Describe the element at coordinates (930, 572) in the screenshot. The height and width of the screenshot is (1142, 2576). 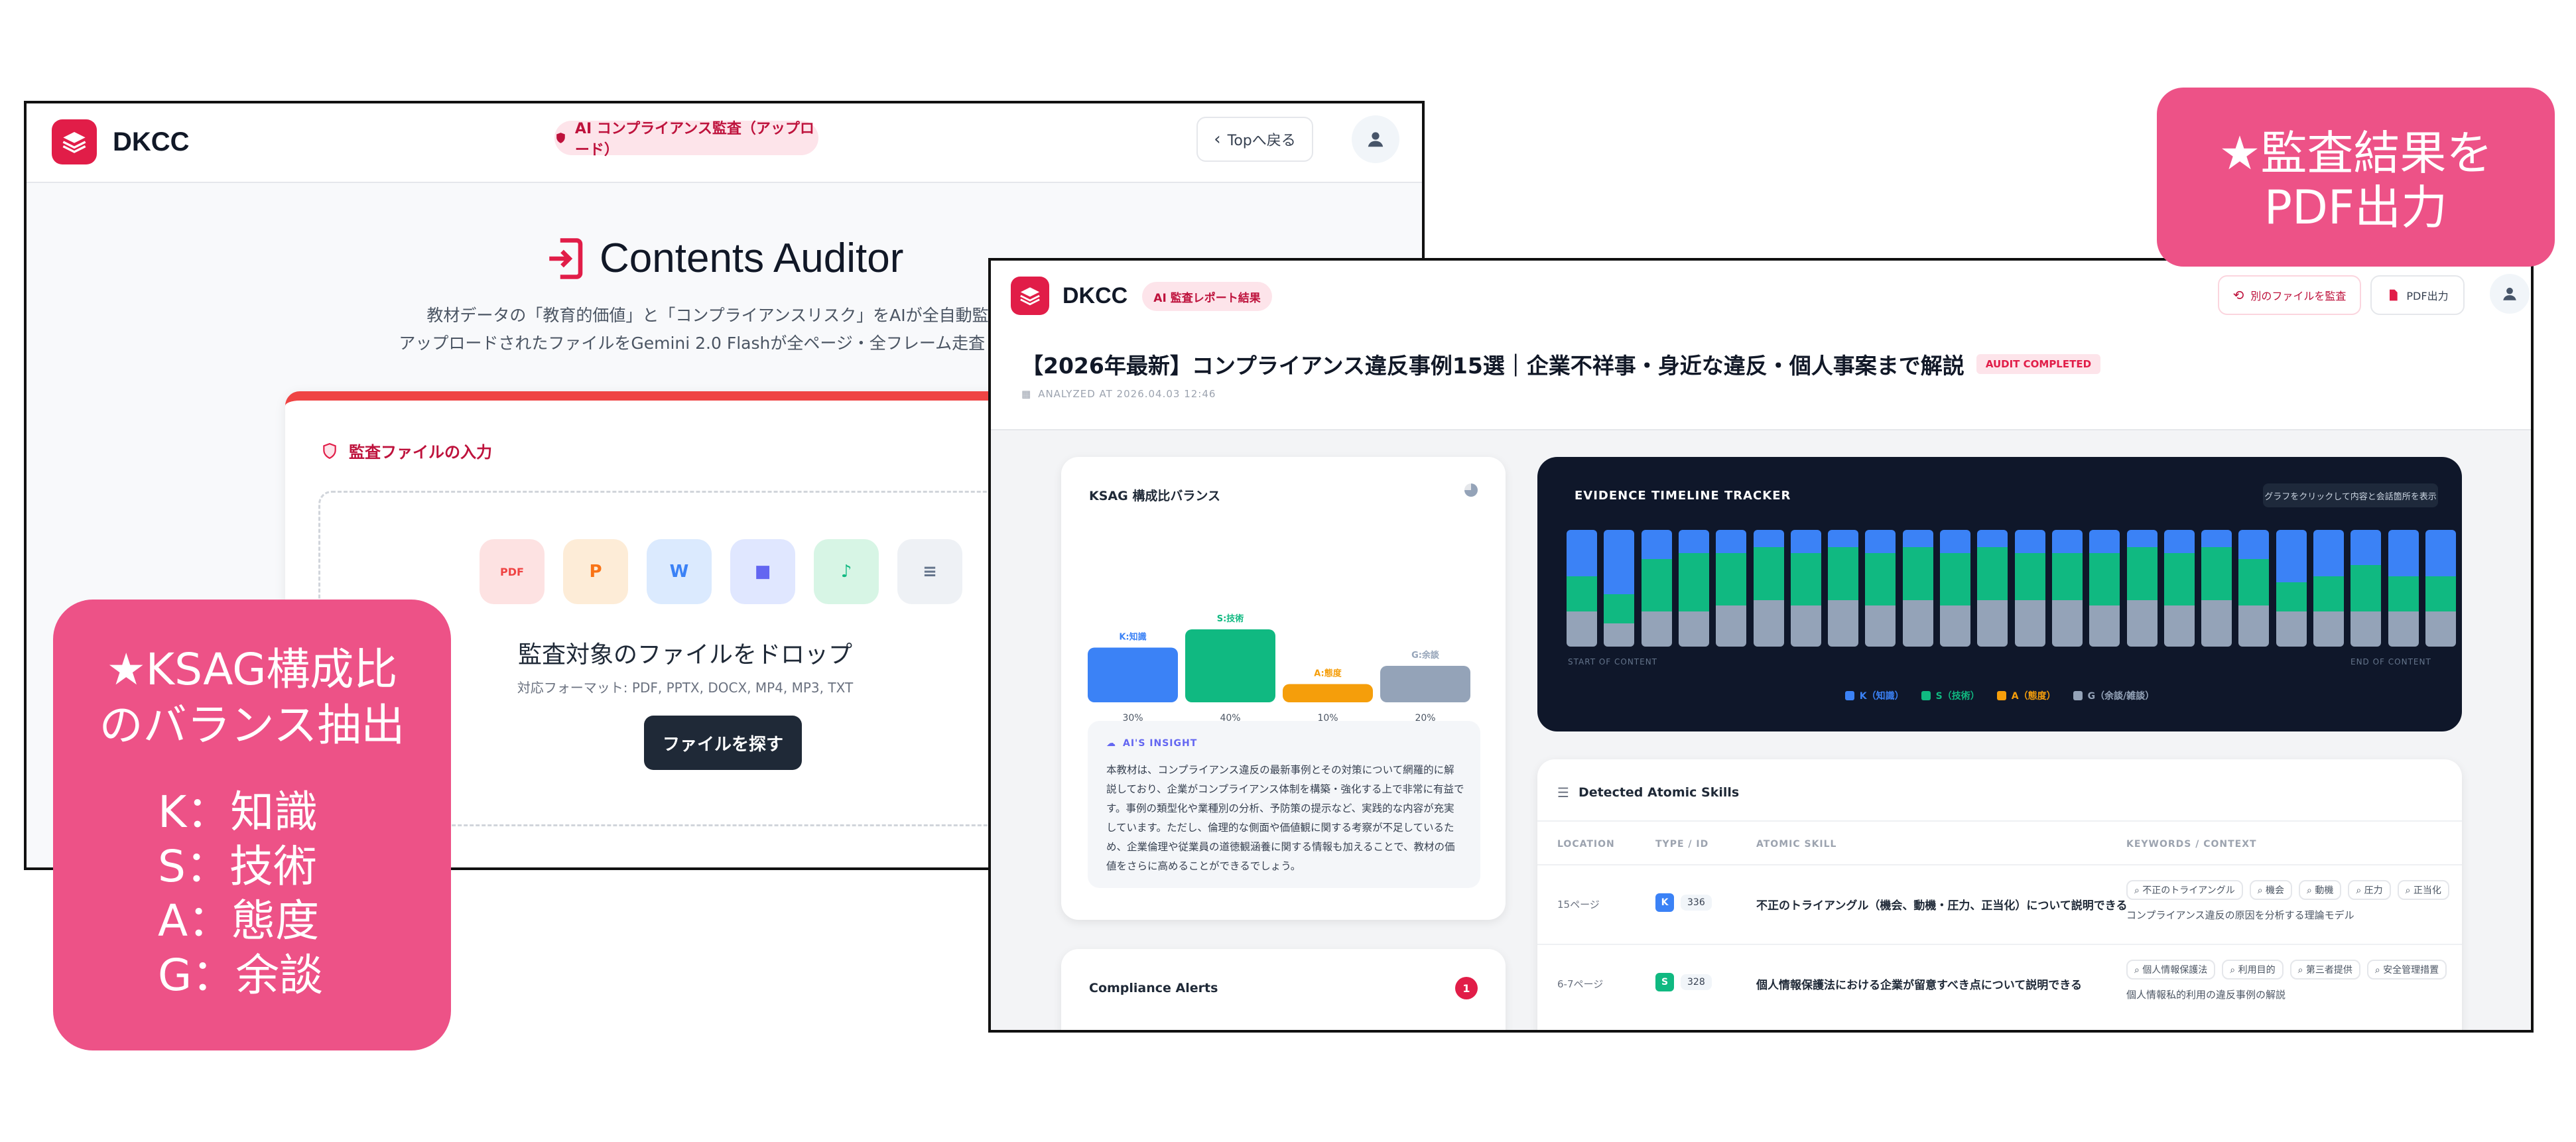
I see `file-type-label: ≡` at that location.